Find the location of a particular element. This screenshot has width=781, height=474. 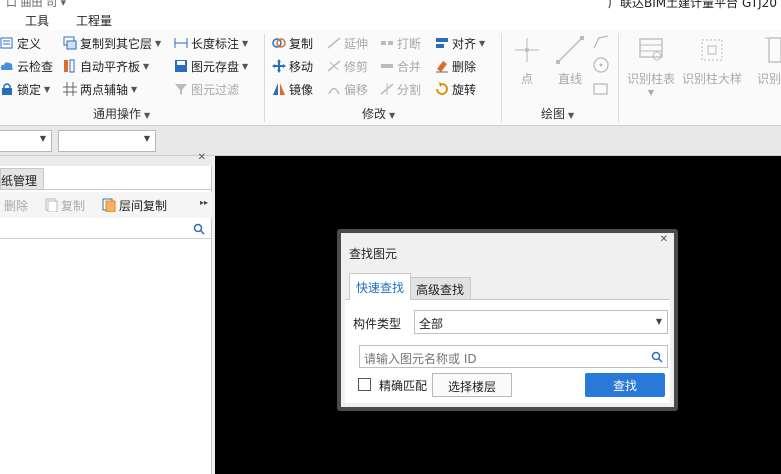

copy-to-other-floor-button: 复制到其它层 ▼ is located at coordinates (112, 43).